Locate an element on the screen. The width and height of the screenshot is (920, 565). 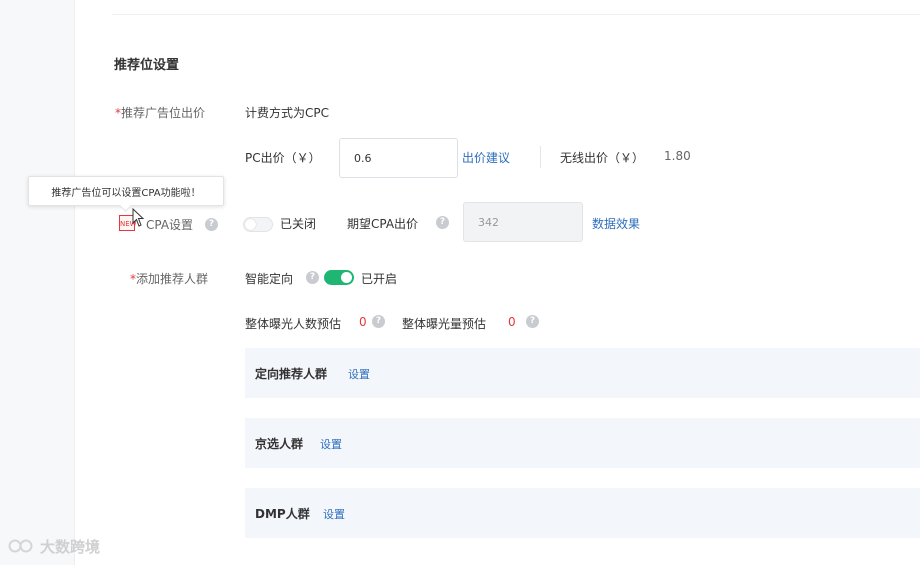
pc-bid-input: 0.6 is located at coordinates (398, 158).